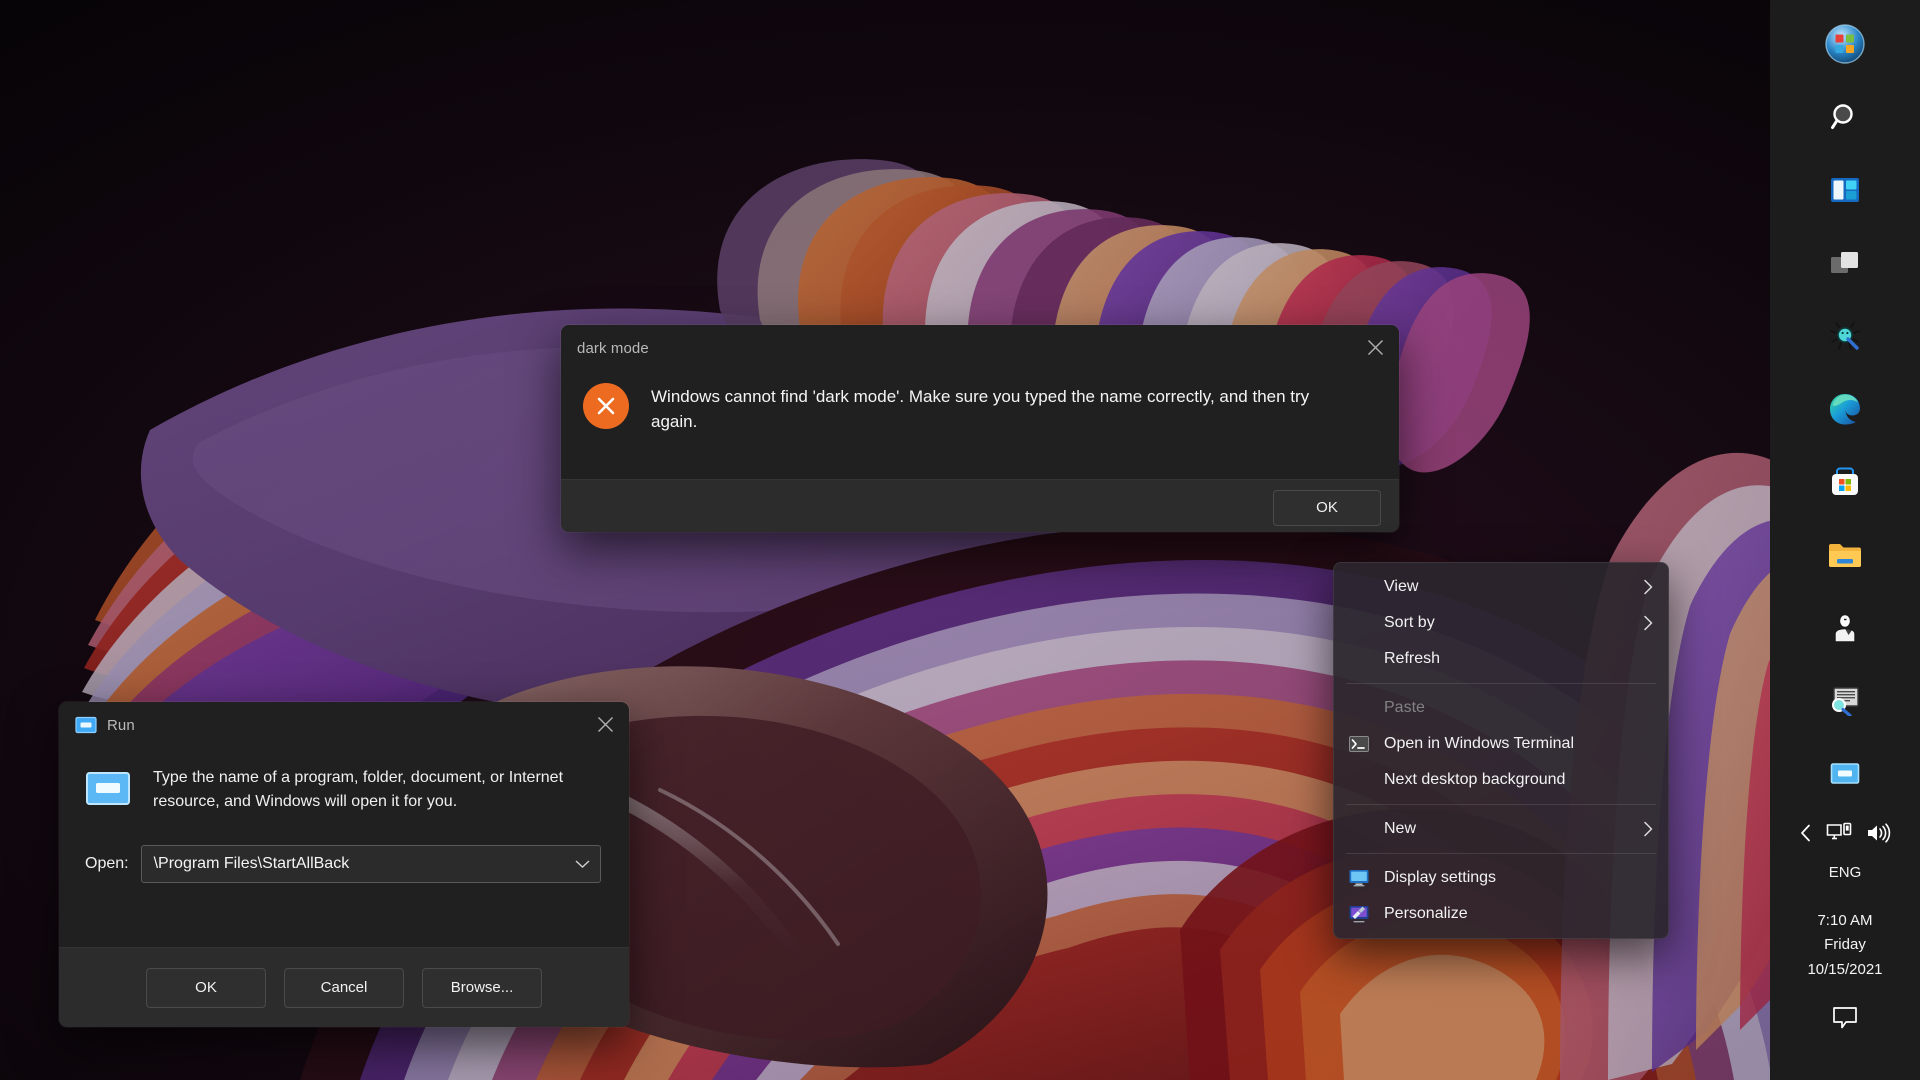  What do you see at coordinates (1479, 743) in the screenshot?
I see `context-menu-item-label: Open in Windows Terminal` at bounding box center [1479, 743].